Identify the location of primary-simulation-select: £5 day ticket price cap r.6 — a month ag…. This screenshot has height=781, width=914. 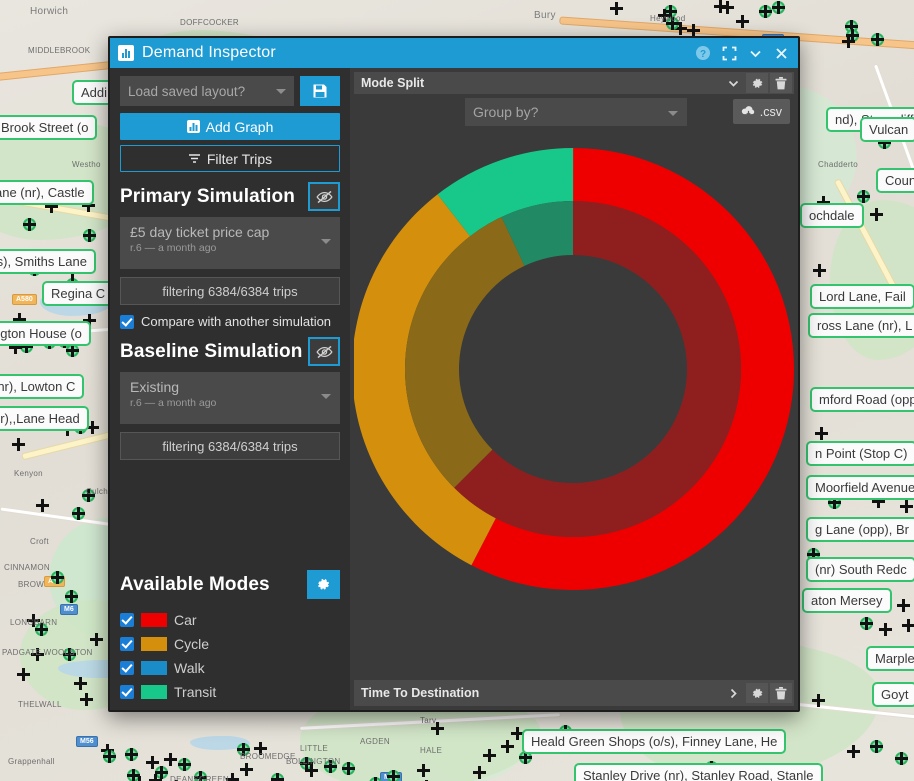
(230, 243).